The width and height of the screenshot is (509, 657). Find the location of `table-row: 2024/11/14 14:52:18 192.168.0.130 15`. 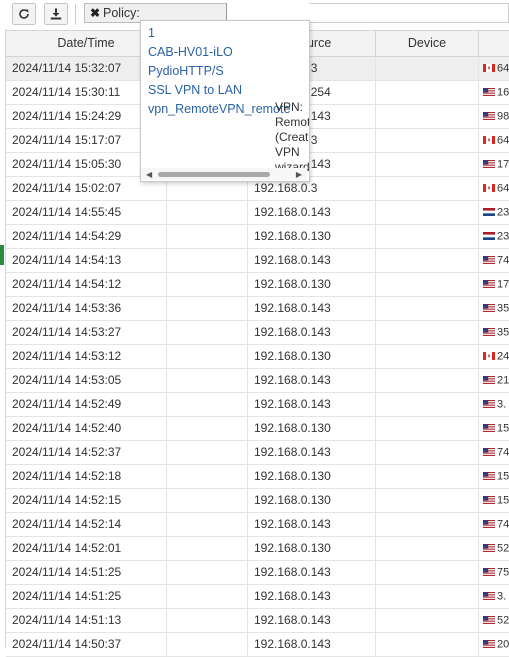

table-row: 2024/11/14 14:52:18 192.168.0.130 15 is located at coordinates (257, 477).